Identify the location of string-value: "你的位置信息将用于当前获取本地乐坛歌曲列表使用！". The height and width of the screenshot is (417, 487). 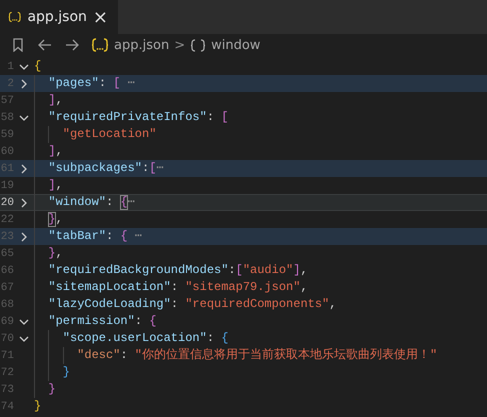
(286, 355).